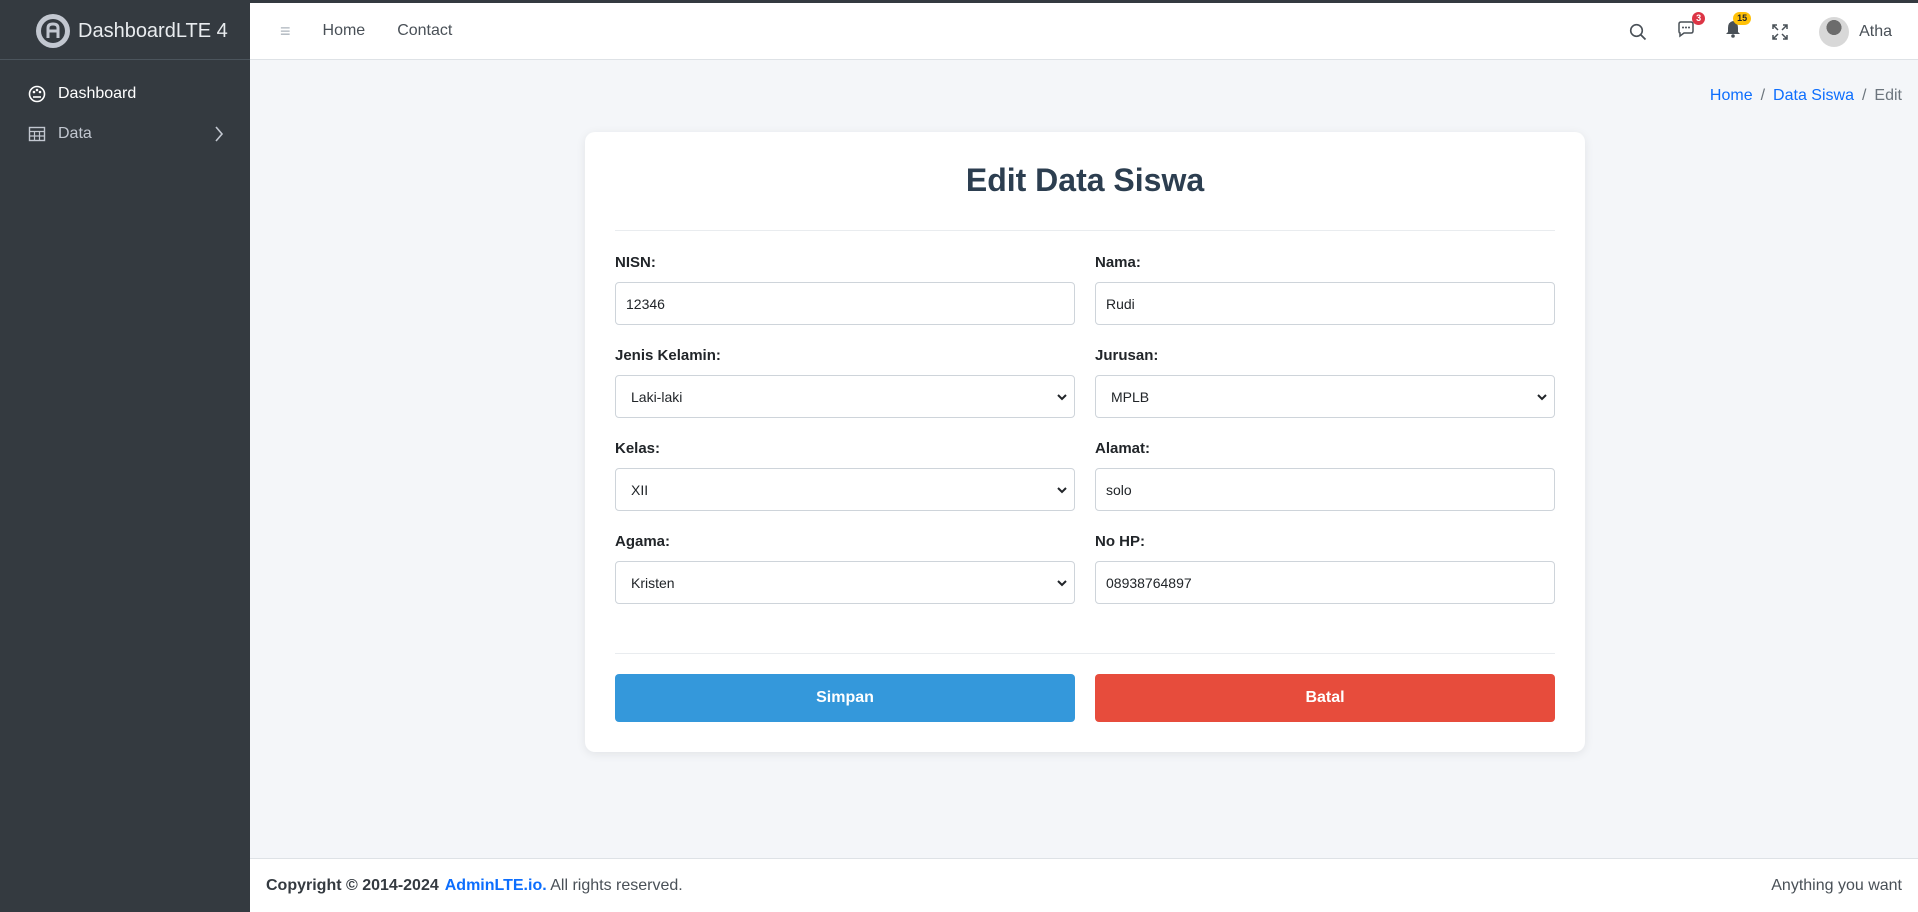 The width and height of the screenshot is (1918, 912). Describe the element at coordinates (1123, 448) in the screenshot. I see `alamat-label: Alamat:` at that location.